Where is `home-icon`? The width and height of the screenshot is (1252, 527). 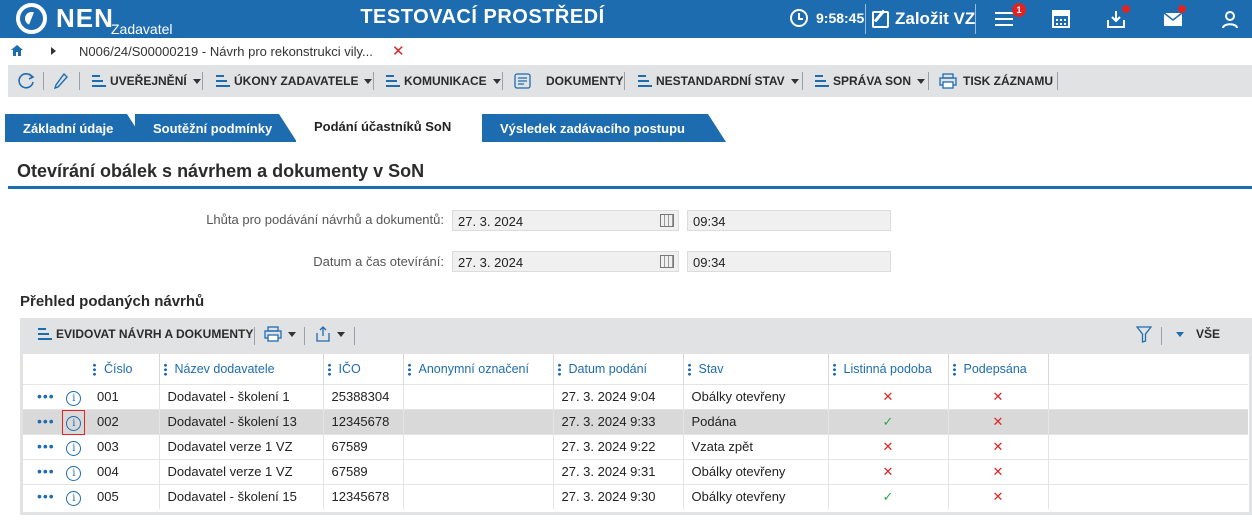 home-icon is located at coordinates (17, 50).